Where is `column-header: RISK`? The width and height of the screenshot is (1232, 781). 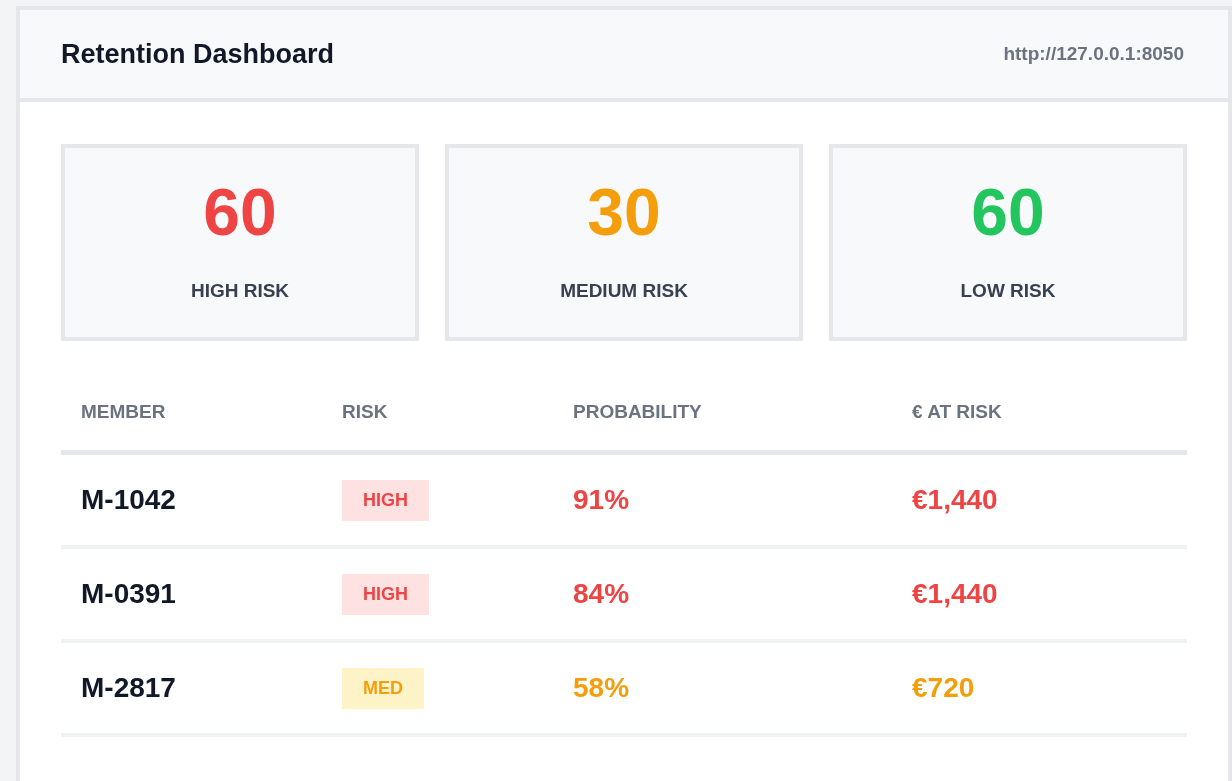
column-header: RISK is located at coordinates (365, 412).